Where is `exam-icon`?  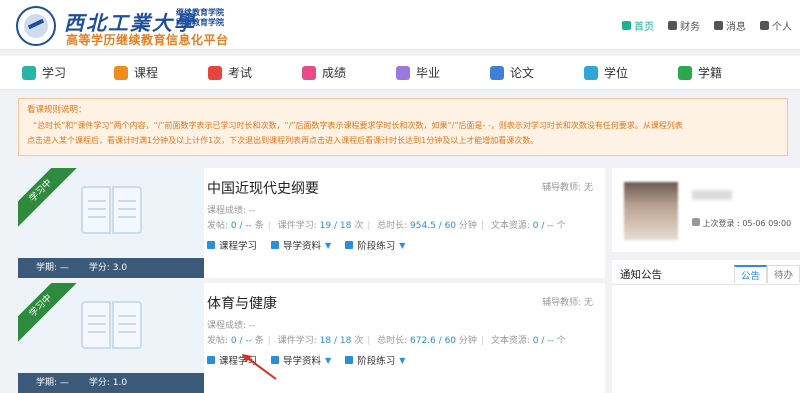
exam-icon is located at coordinates (215, 72).